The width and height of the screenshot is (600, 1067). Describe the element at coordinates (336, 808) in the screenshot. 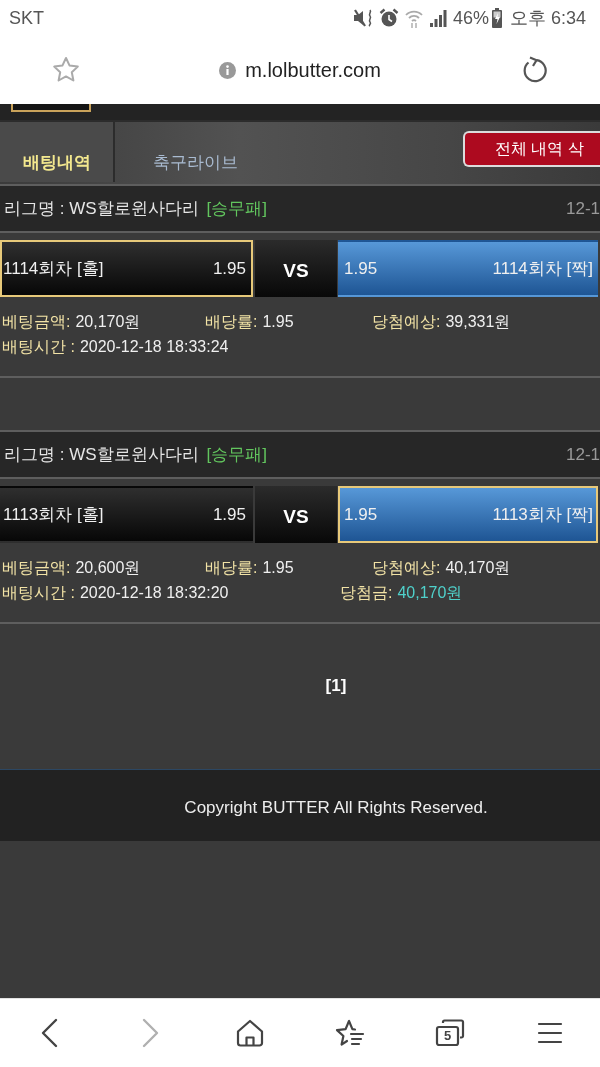

I see `copyright-text: Copyright BUTTER All Rights Reserved.` at that location.